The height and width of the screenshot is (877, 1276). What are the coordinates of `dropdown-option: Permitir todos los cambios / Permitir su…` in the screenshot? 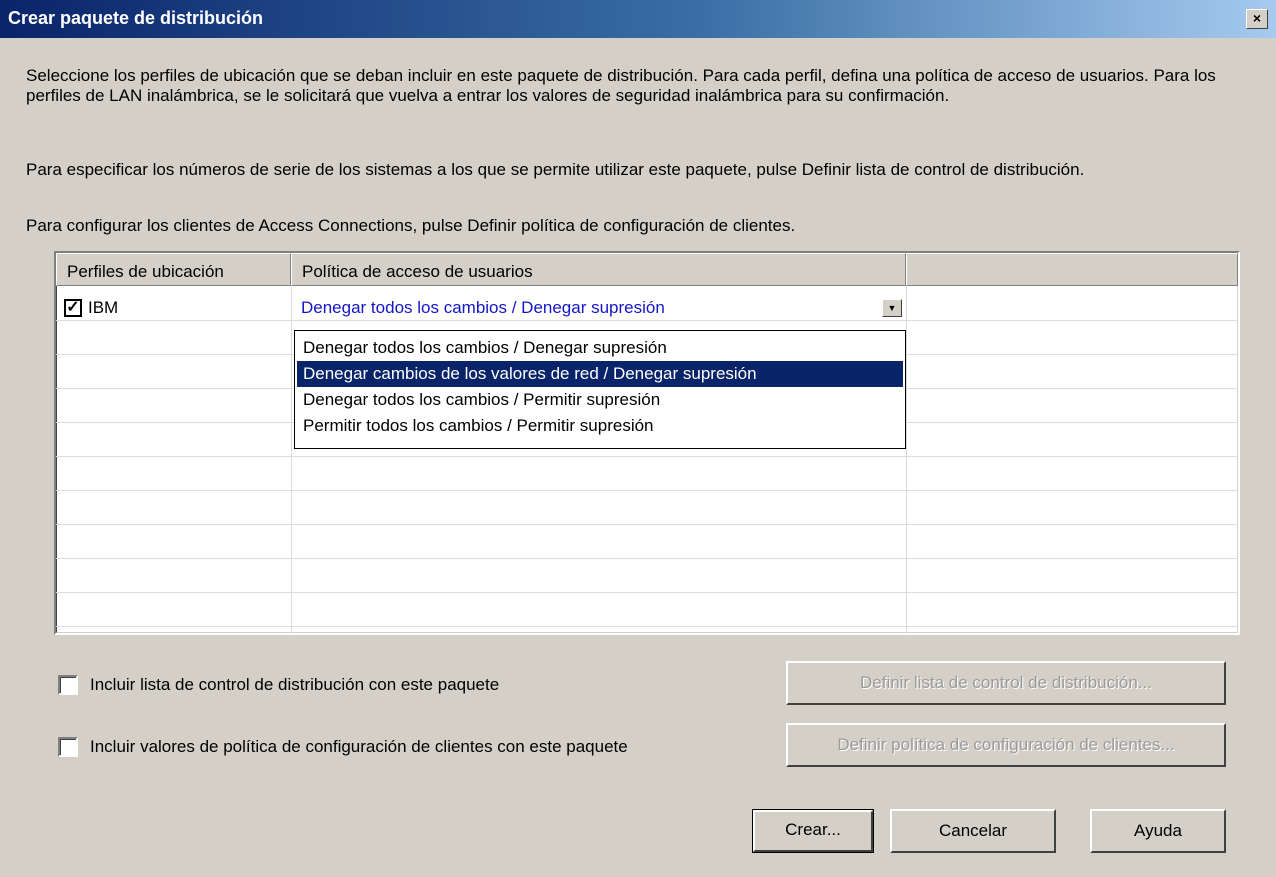 It's located at (600, 426).